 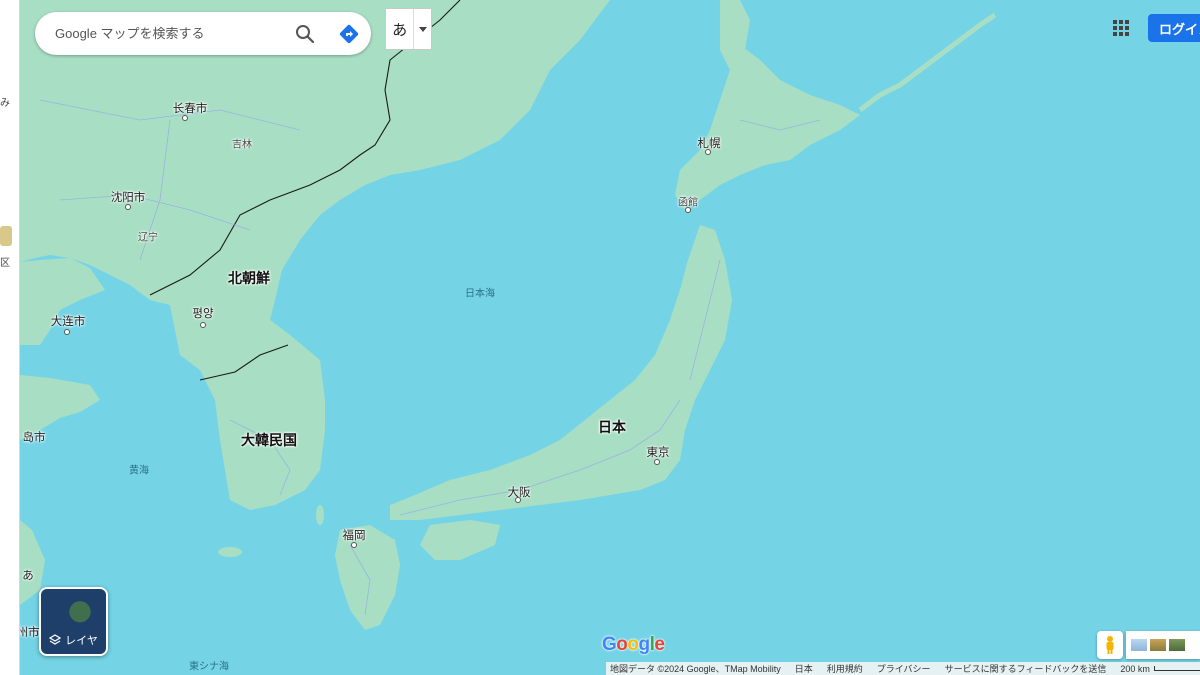 I want to click on terms-link: 利用規約, so click(x=845, y=668).